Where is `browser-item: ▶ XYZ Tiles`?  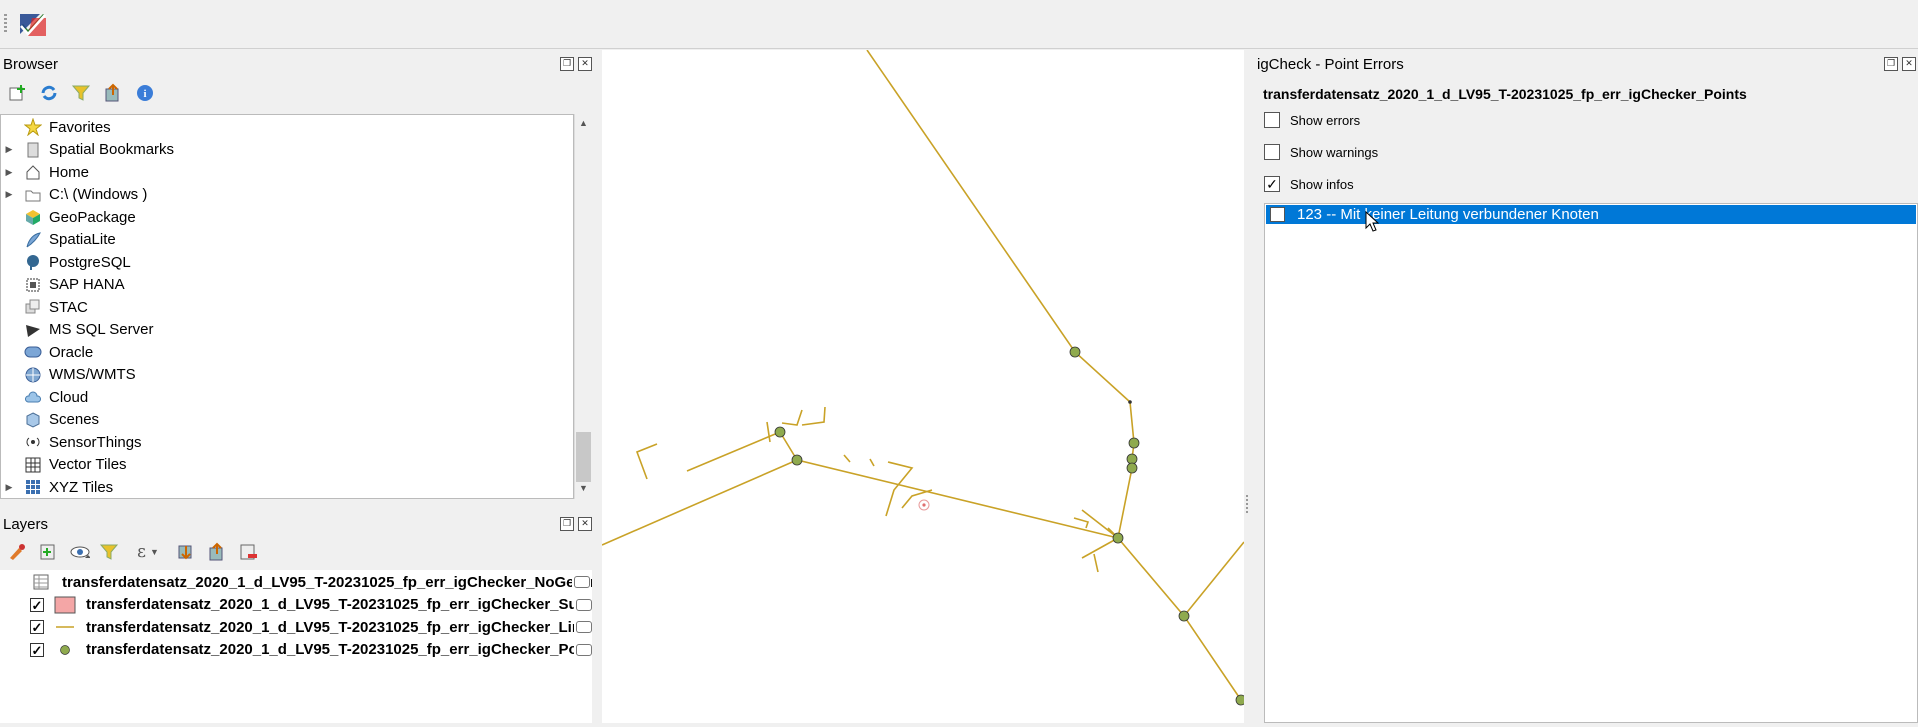 browser-item: ▶ XYZ Tiles is located at coordinates (57, 487).